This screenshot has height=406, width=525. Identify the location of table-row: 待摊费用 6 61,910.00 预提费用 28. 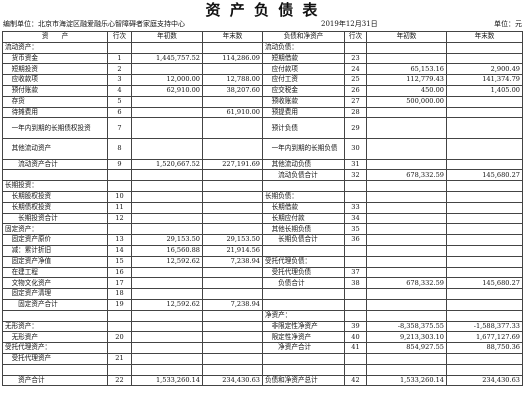
(262, 112).